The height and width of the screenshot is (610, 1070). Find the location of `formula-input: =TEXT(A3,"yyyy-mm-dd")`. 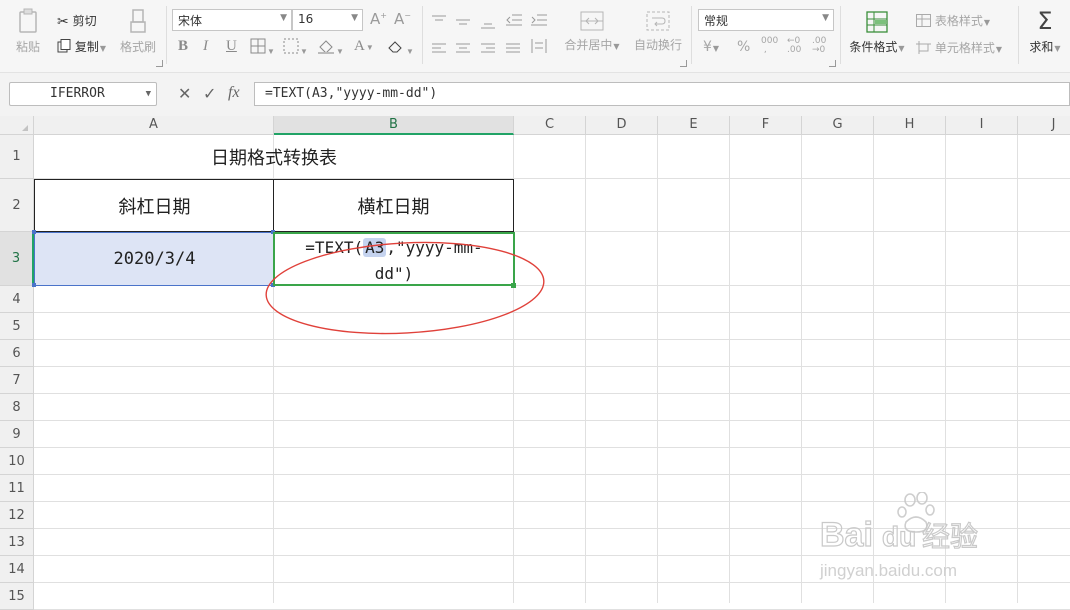

formula-input: =TEXT(A3,"yyyy-mm-dd") is located at coordinates (662, 94).